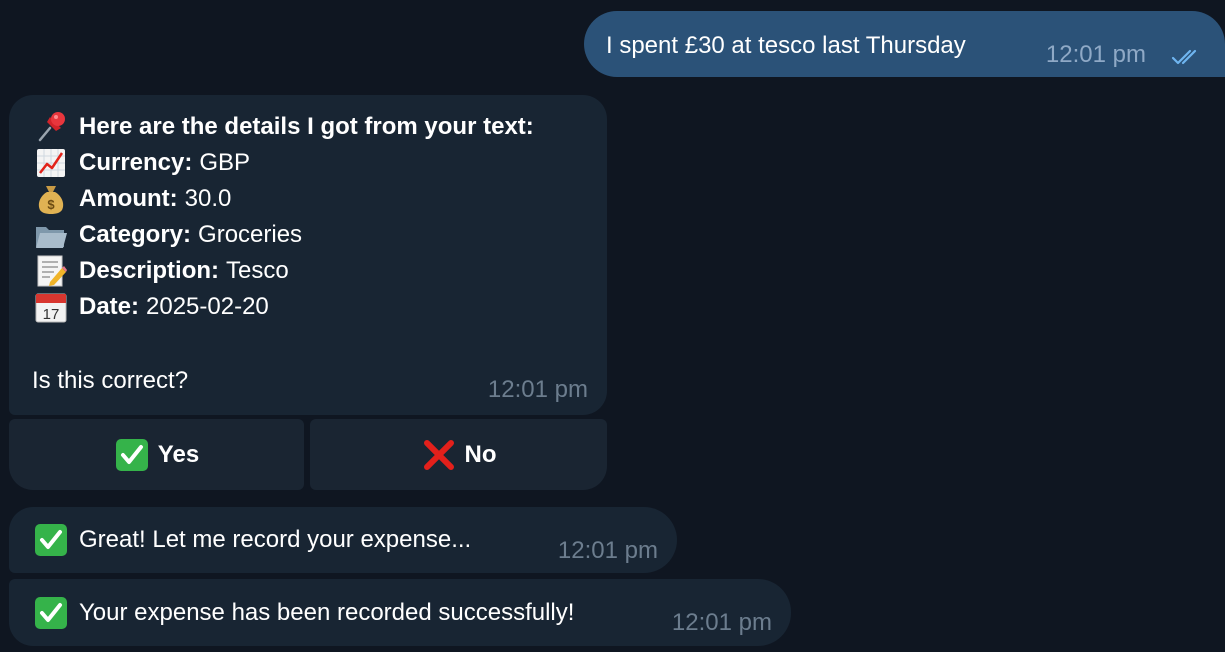  I want to click on date-value: 2025-02-20, so click(207, 306).